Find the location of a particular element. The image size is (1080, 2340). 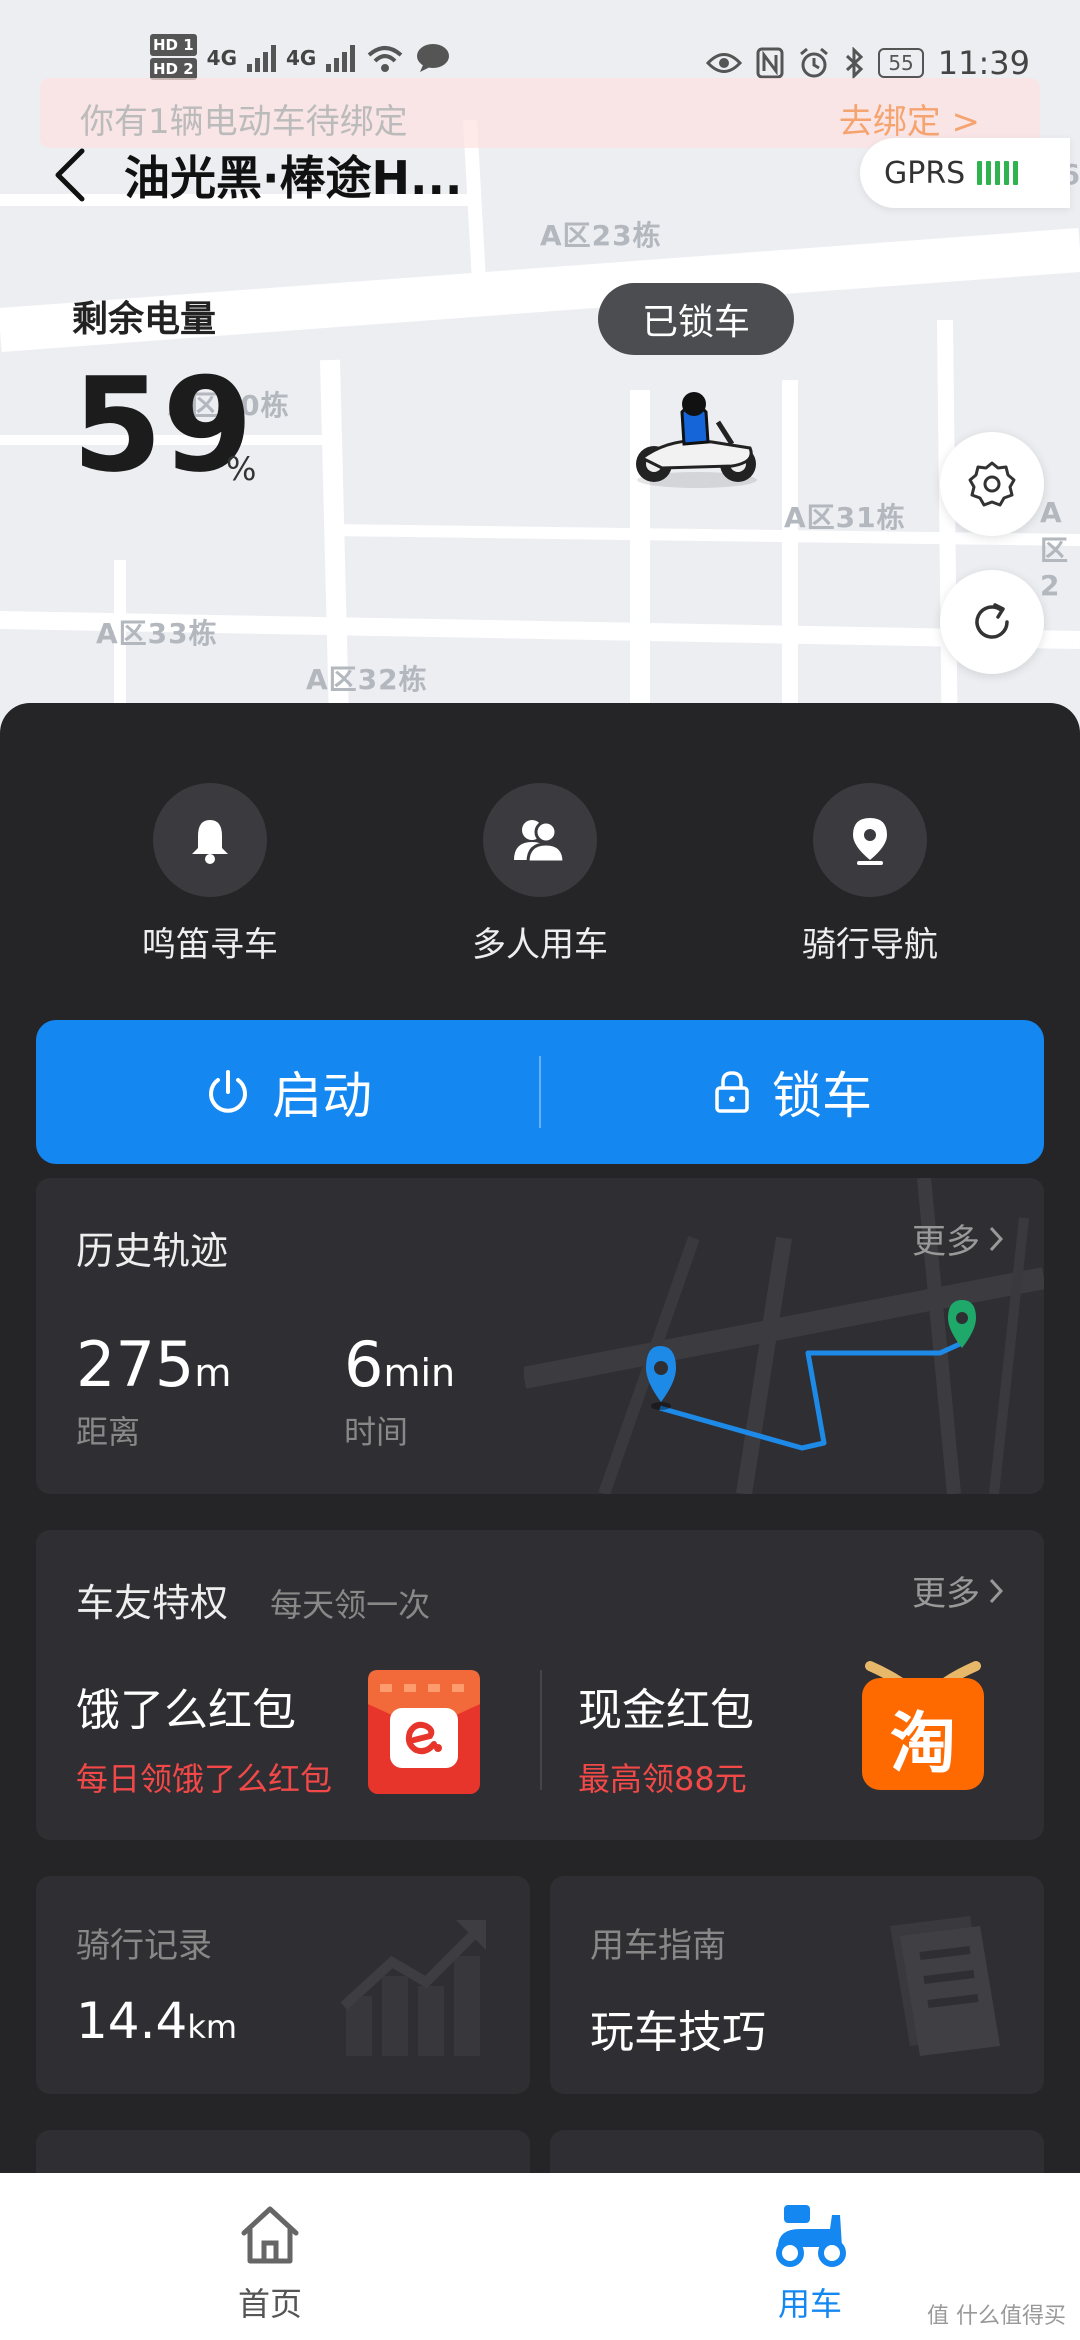

tile-value: 14.4km is located at coordinates (157, 2021).